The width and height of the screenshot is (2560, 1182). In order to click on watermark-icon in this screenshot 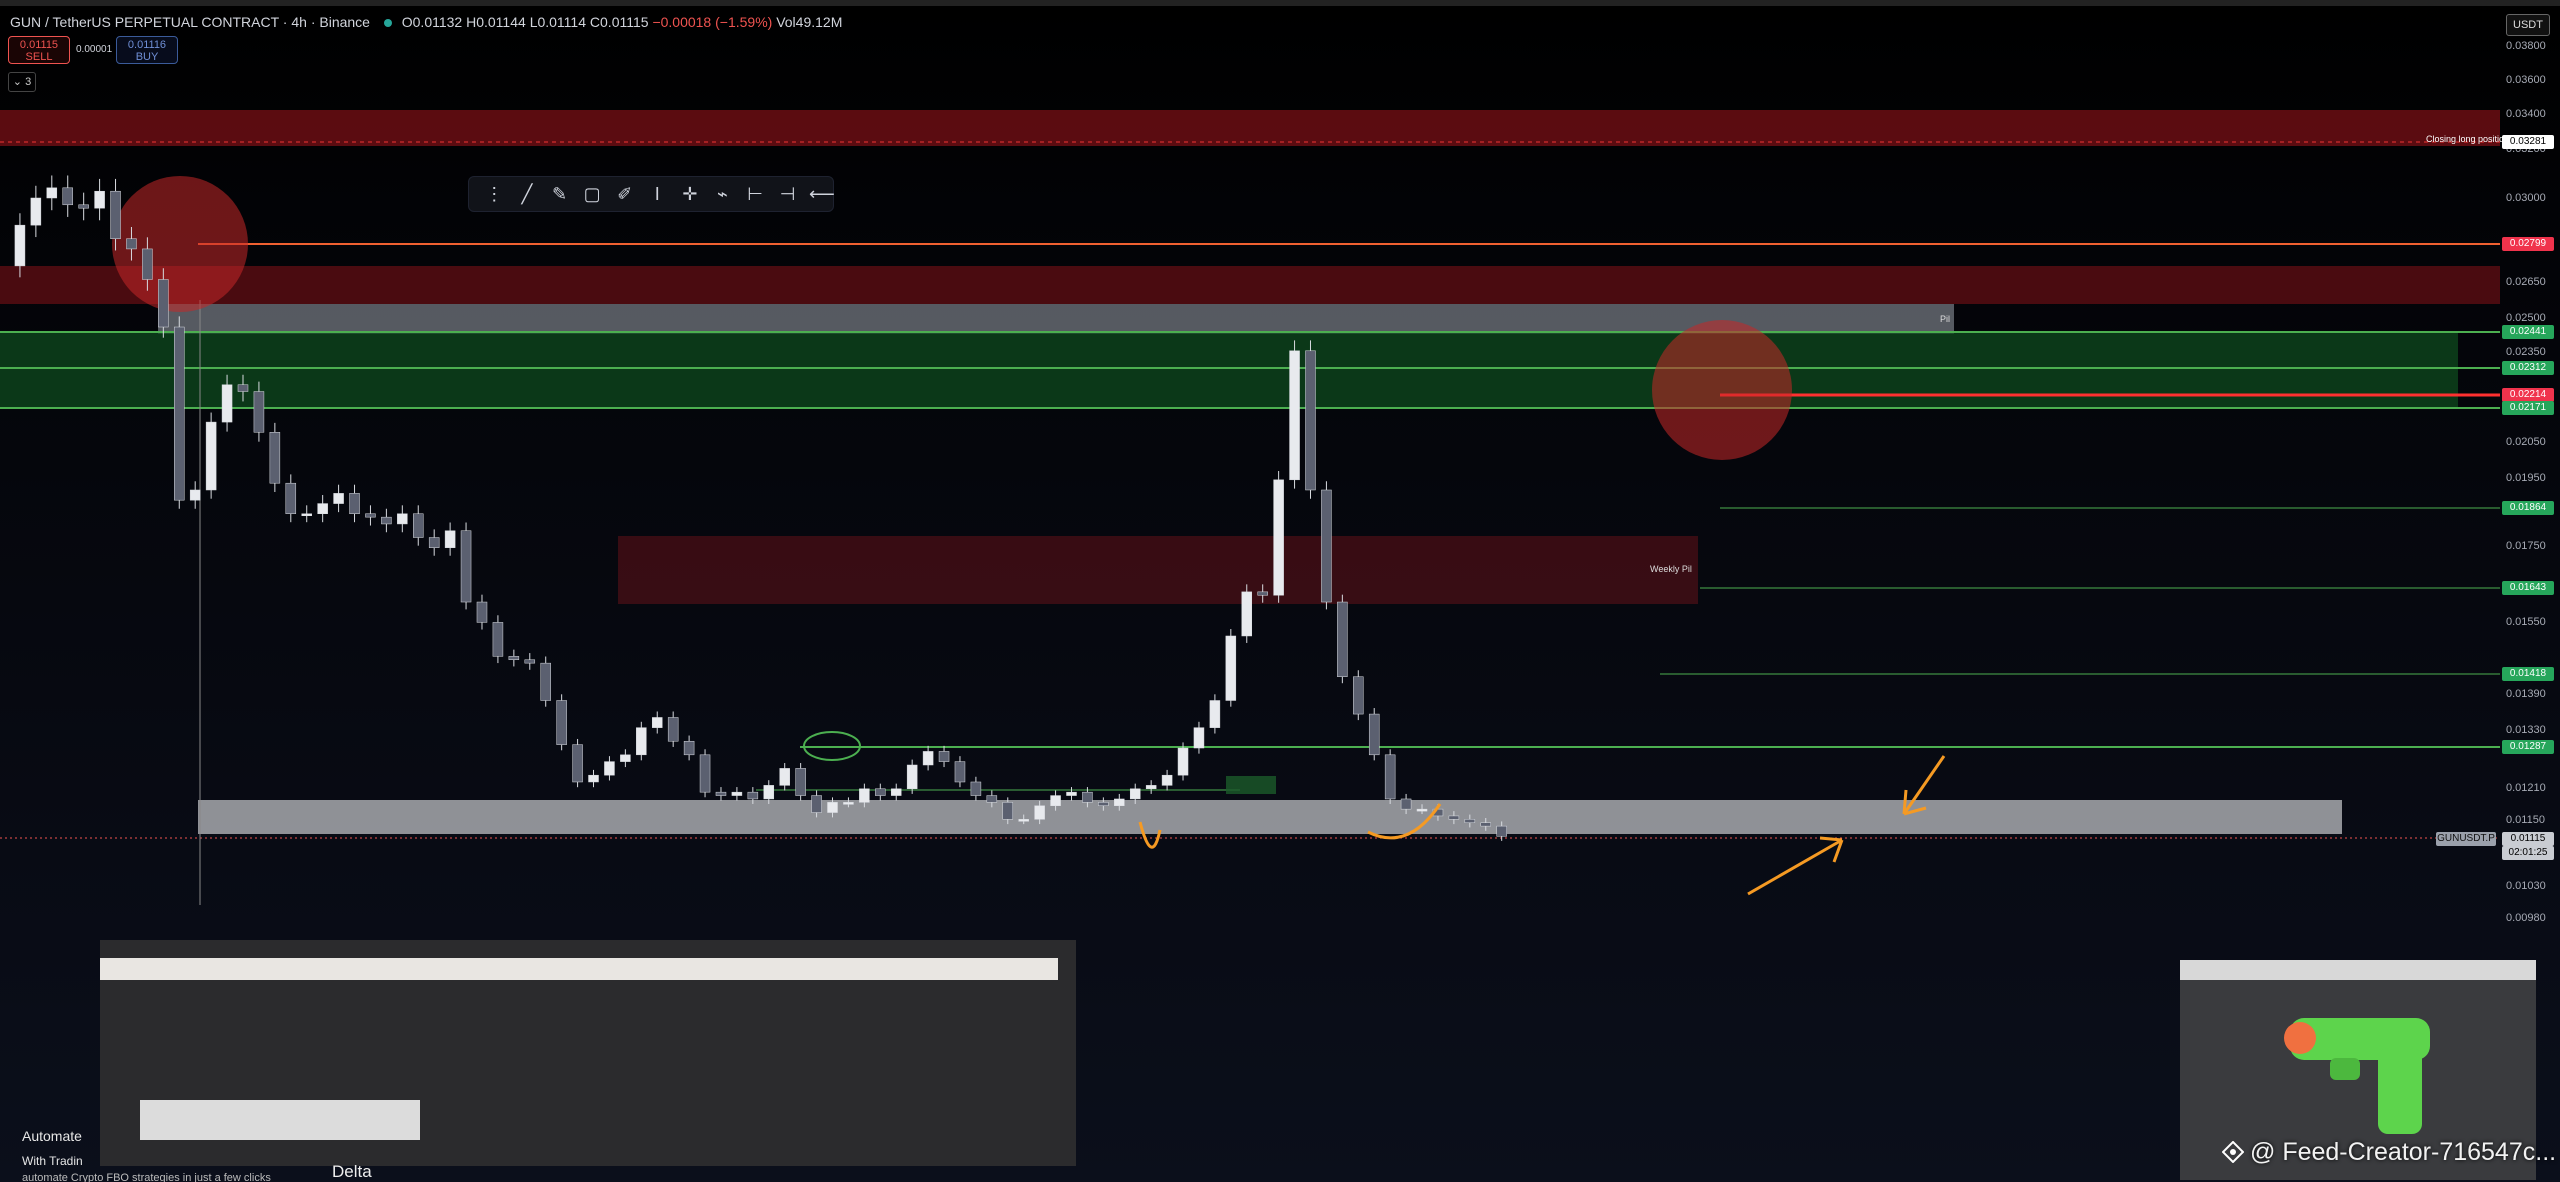, I will do `click(2233, 1152)`.